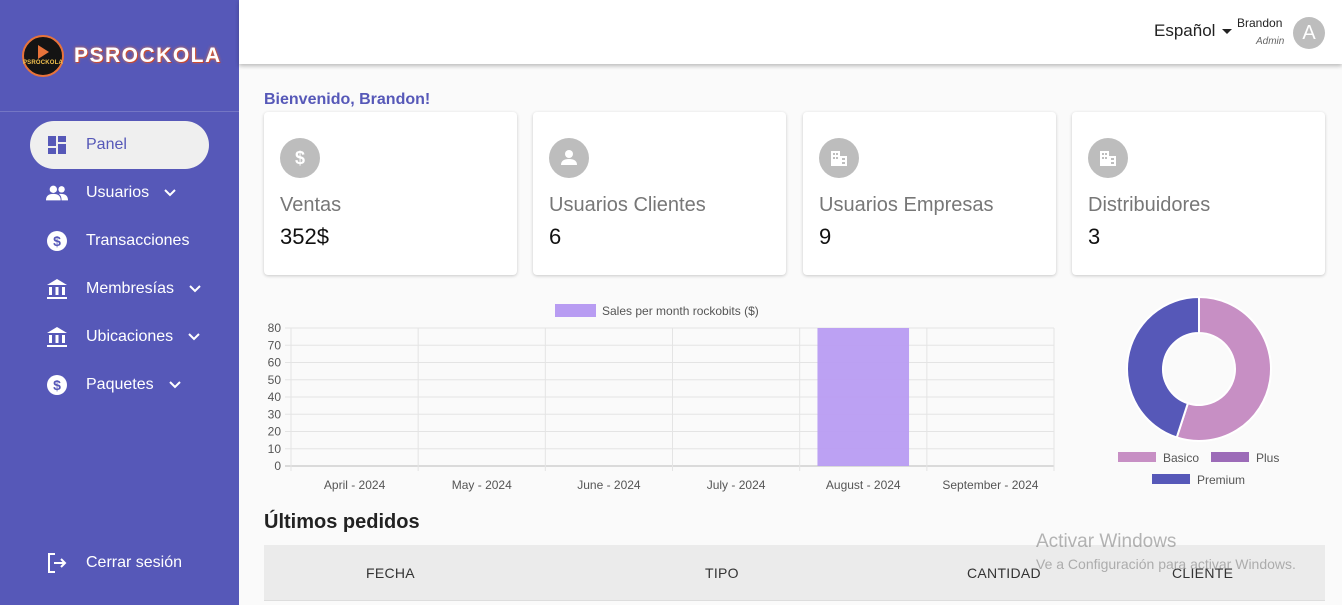  What do you see at coordinates (569, 158) in the screenshot?
I see `person-icon` at bounding box center [569, 158].